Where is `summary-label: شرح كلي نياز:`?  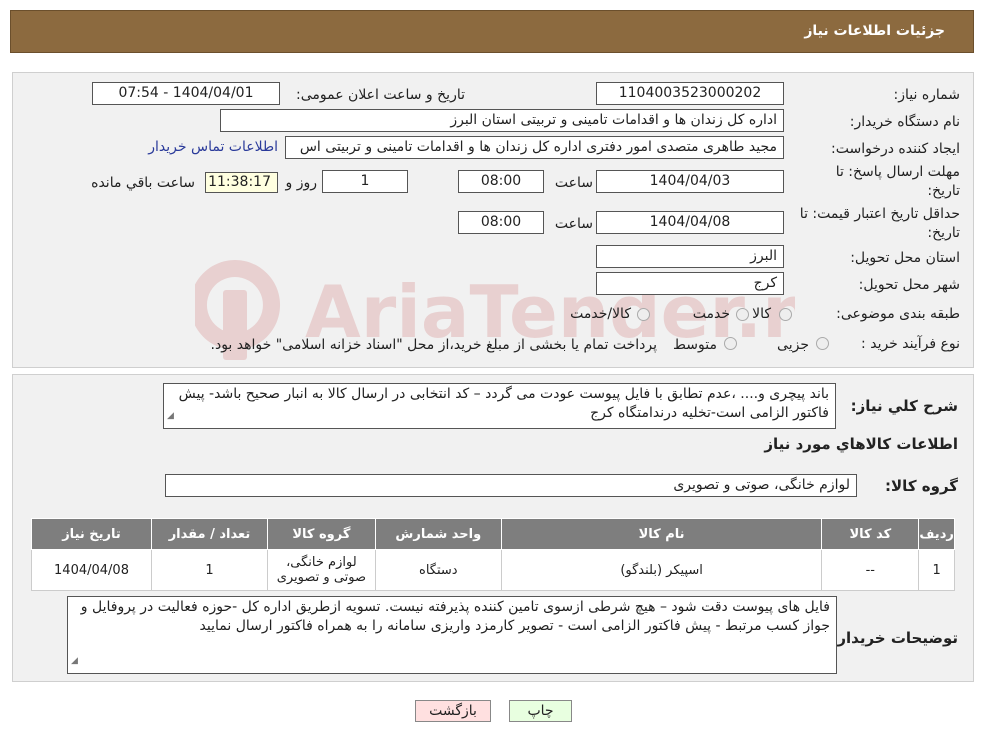 summary-label: شرح كلي نياز: is located at coordinates (904, 406).